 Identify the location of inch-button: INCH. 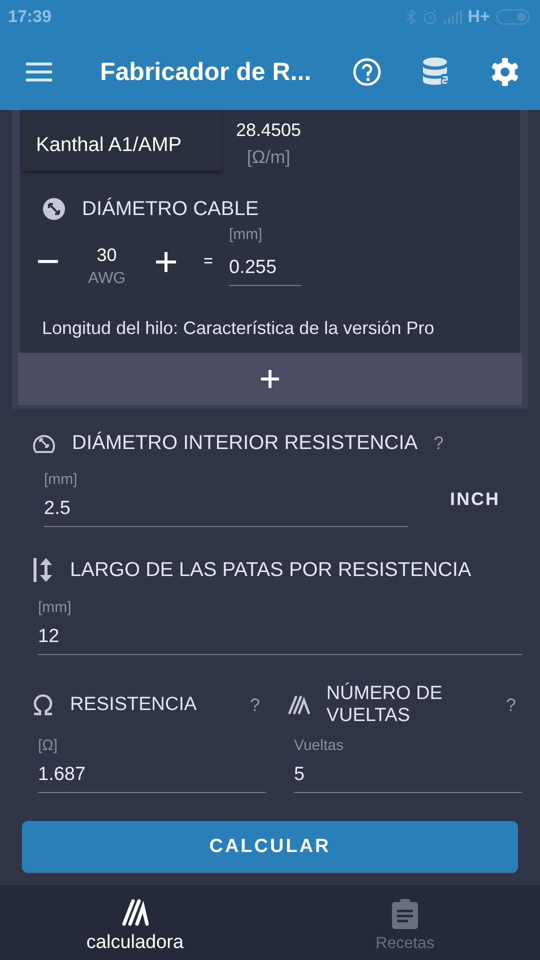
(475, 499).